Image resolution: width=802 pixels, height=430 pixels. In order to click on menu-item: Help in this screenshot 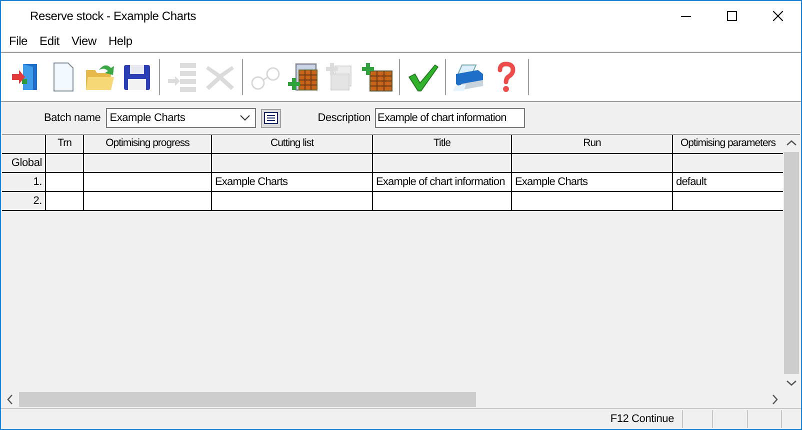, I will do `click(120, 41)`.